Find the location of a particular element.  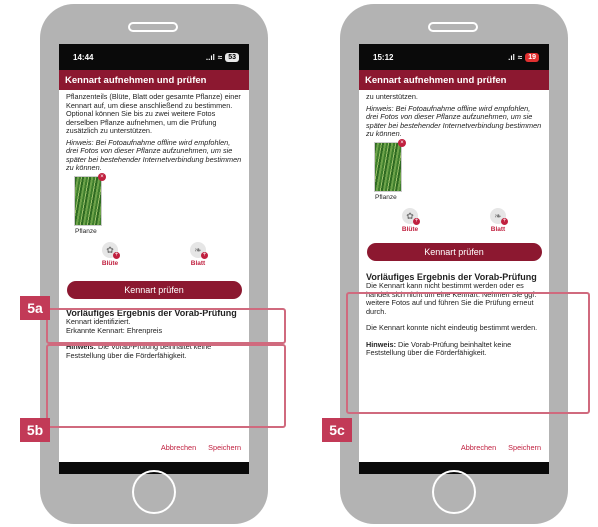

signal-icon: .ıl is located at coordinates (511, 57).